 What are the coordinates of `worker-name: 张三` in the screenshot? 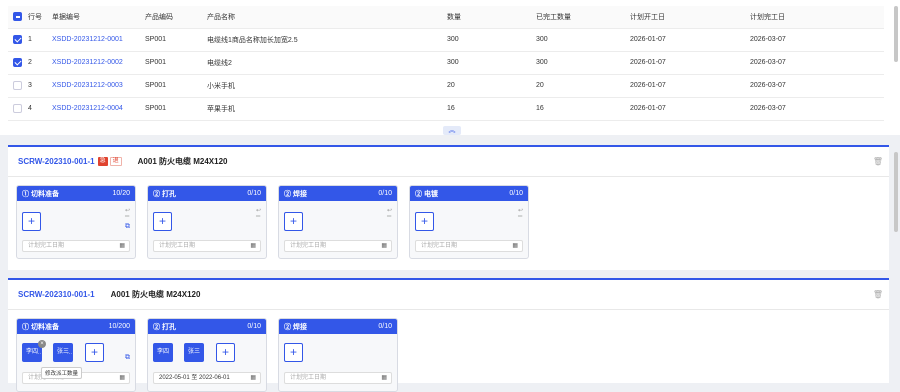 It's located at (193, 352).